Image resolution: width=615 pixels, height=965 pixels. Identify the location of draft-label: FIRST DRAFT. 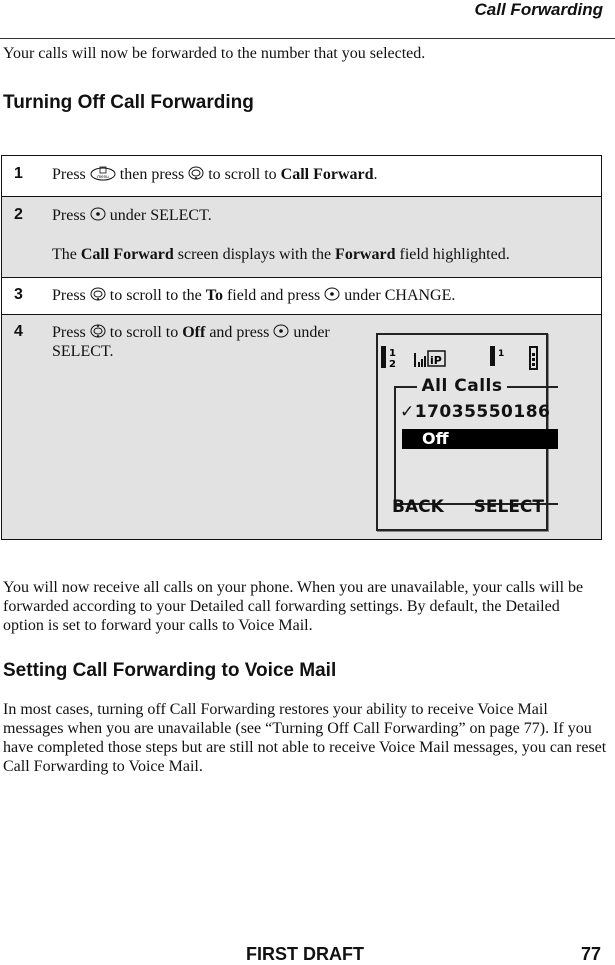
(305, 954).